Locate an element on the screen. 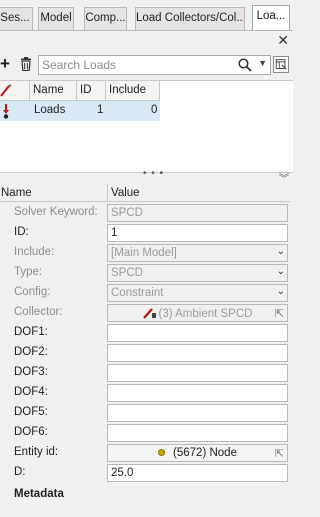  property-label: Include: is located at coordinates (34, 252).